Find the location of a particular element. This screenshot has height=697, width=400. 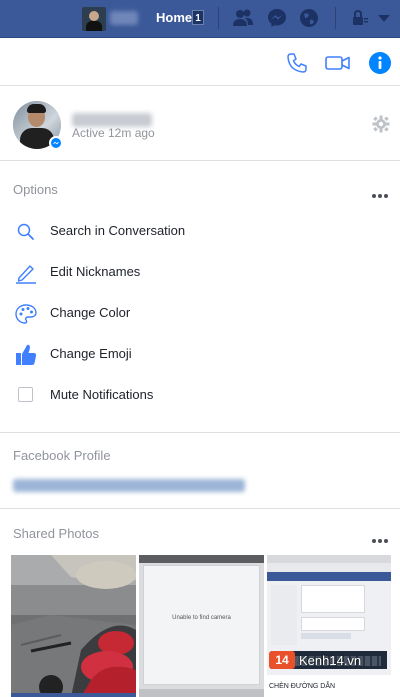

kenh14-logo-badge: 14 is located at coordinates (282, 660).